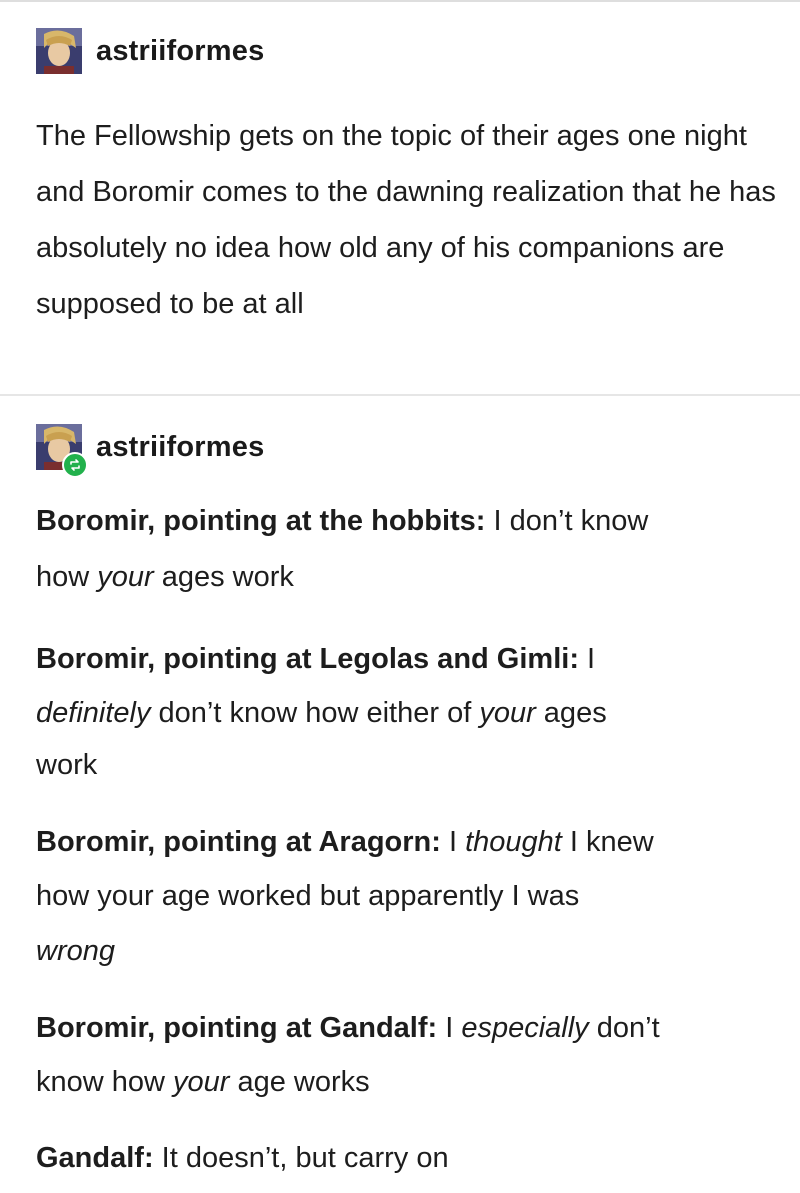 The width and height of the screenshot is (800, 1193). I want to click on speaker-label: Boromir, pointing at Legolas and Gimli:, so click(307, 659).